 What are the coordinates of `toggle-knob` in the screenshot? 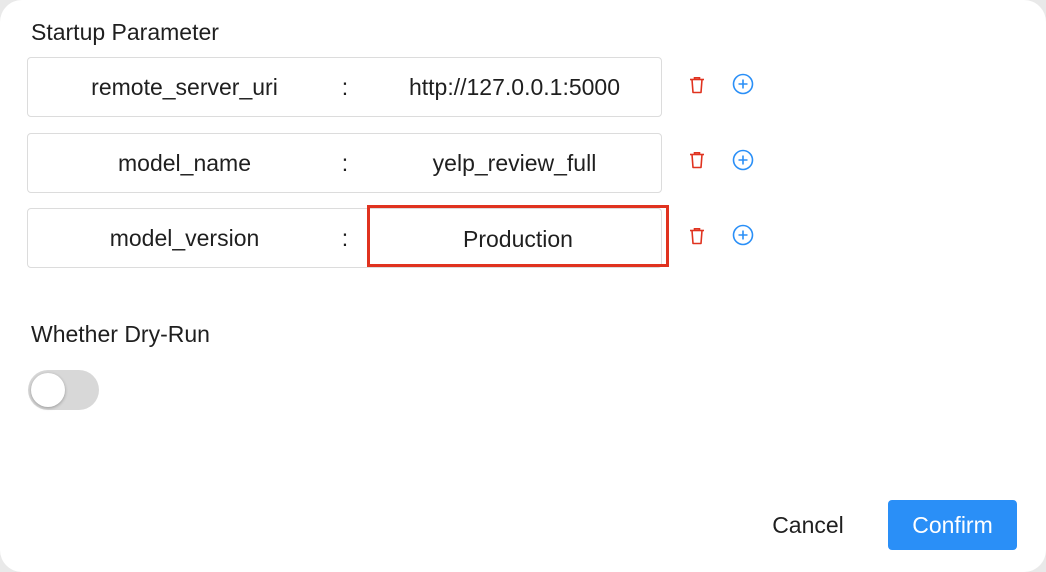 It's located at (48, 390).